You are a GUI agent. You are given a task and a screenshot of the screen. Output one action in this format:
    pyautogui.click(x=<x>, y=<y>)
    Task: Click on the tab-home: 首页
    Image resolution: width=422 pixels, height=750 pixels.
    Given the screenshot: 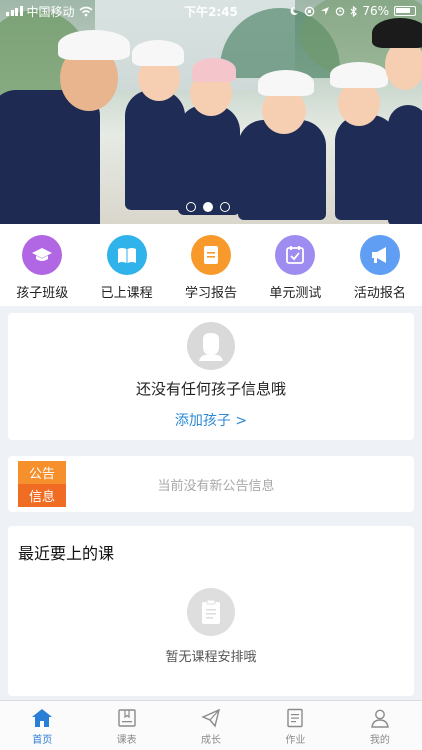 What is the action you would take?
    pyautogui.click(x=42, y=725)
    